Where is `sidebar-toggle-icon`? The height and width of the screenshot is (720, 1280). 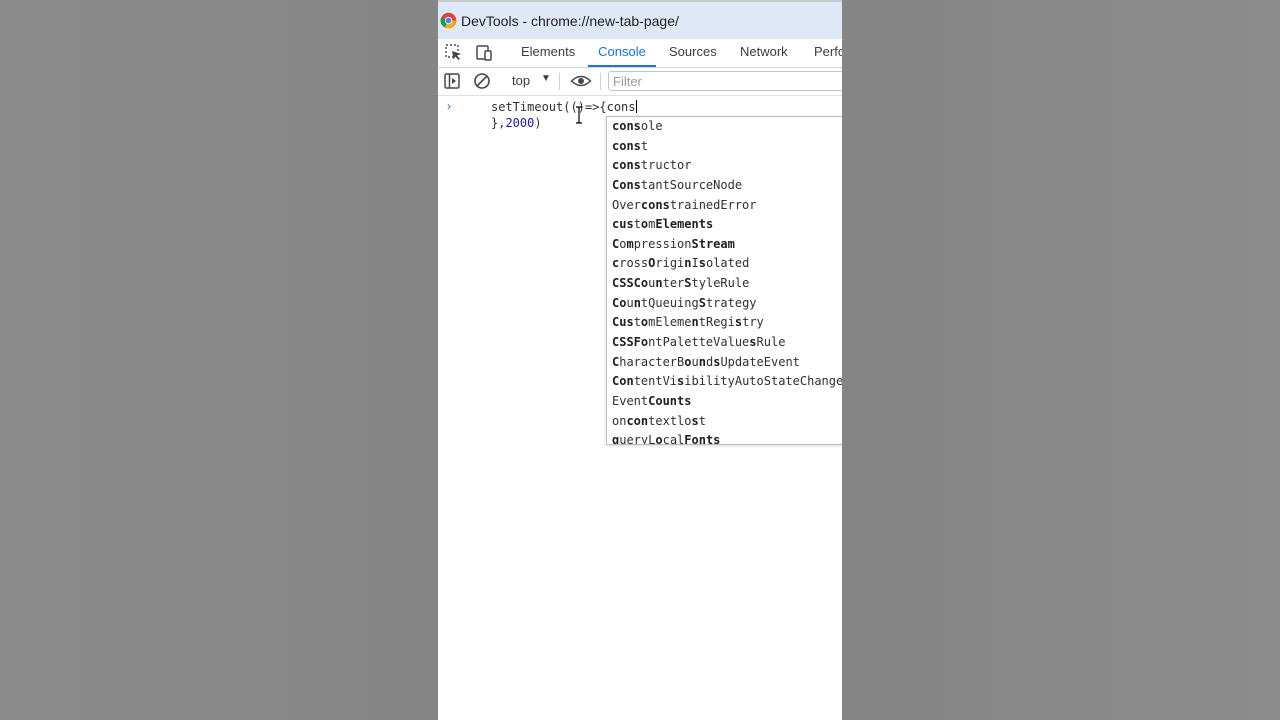
sidebar-toggle-icon is located at coordinates (452, 81).